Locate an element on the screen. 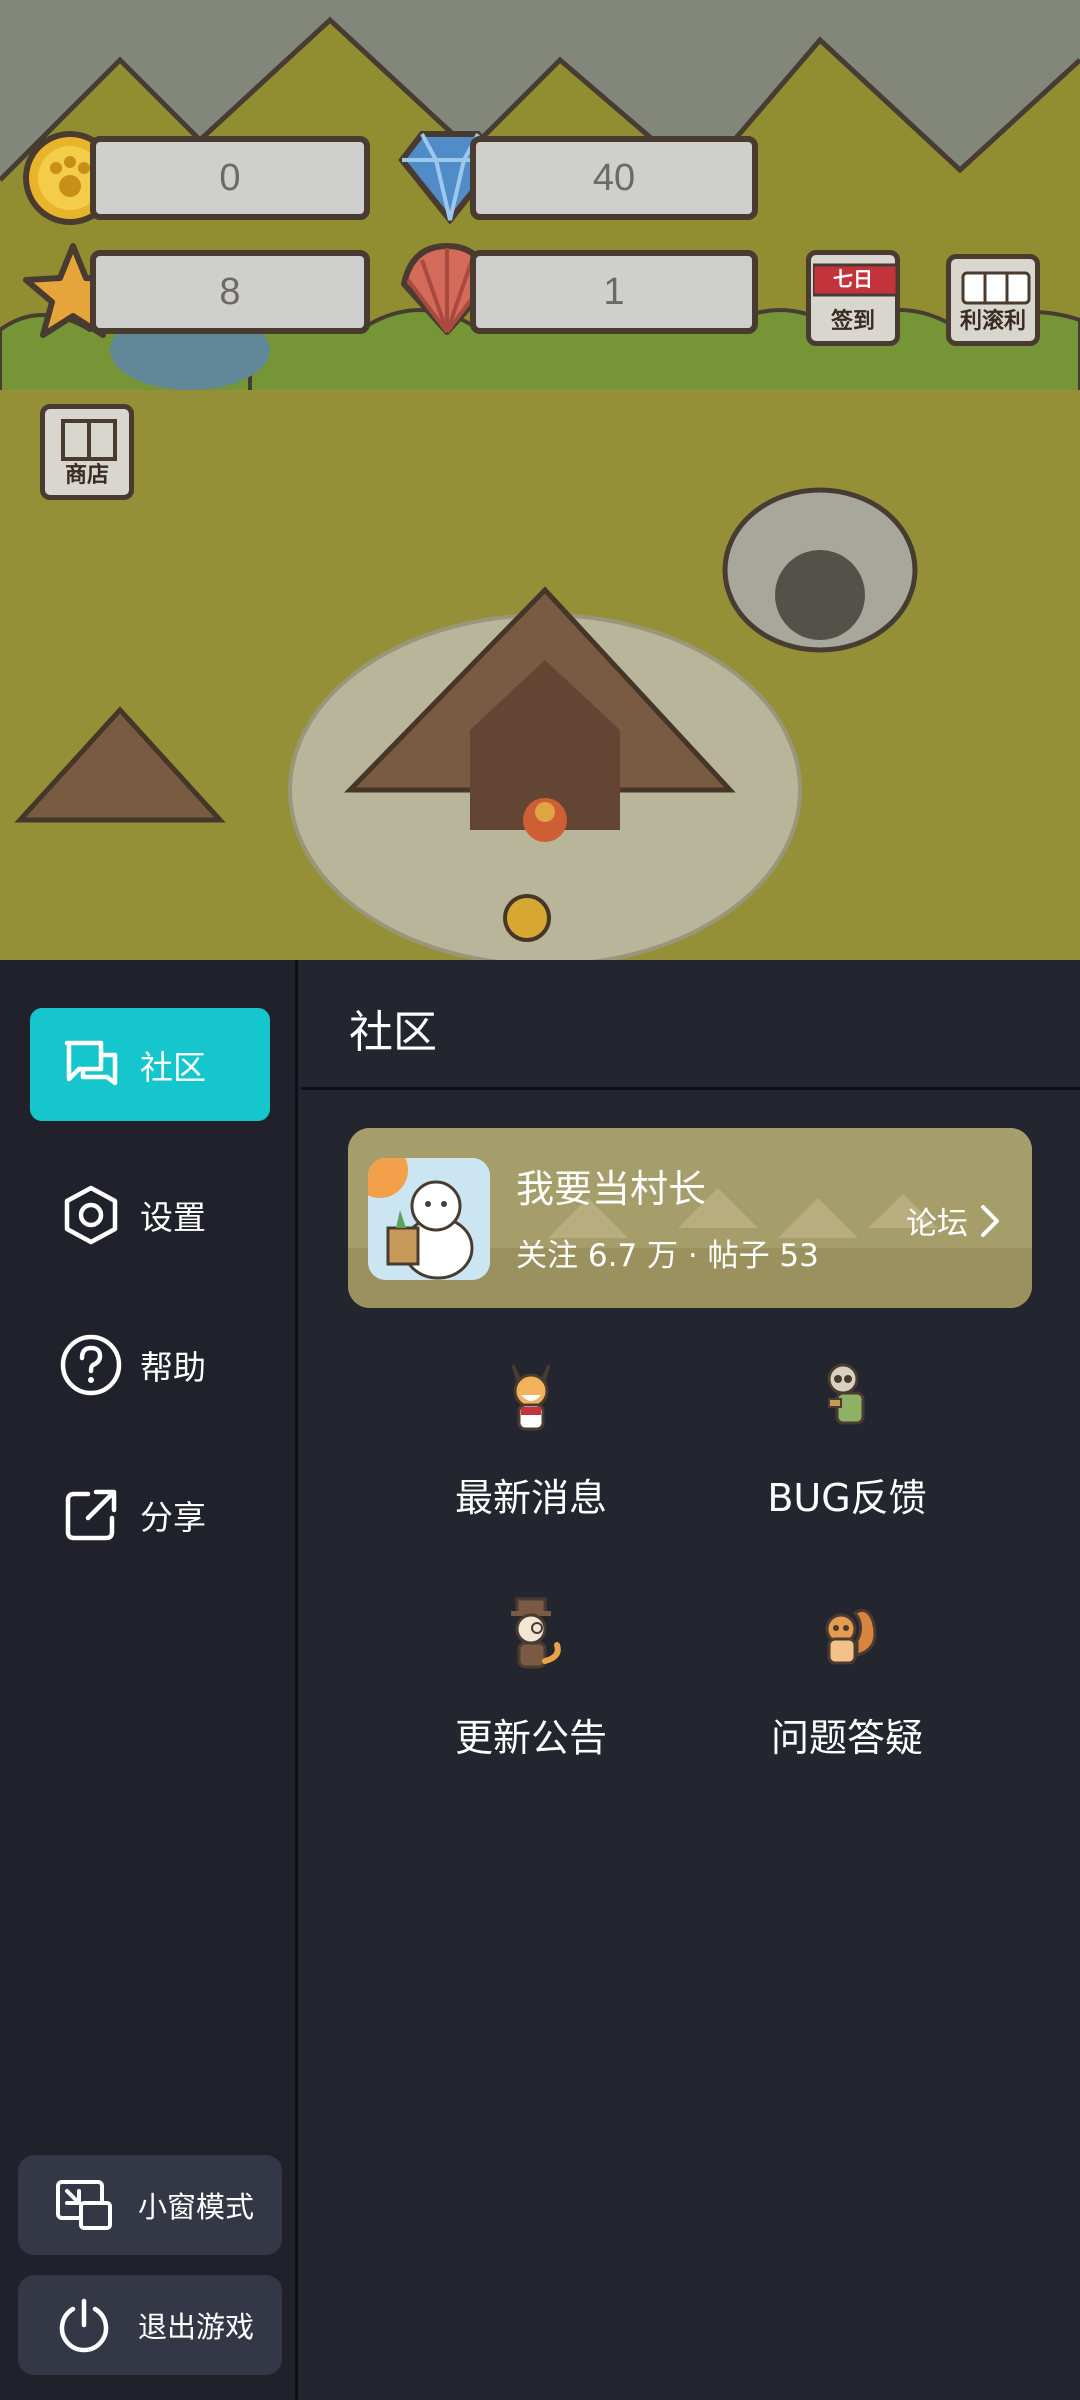 This screenshot has width=1080, height=2400. forum-avatar is located at coordinates (429, 1219).